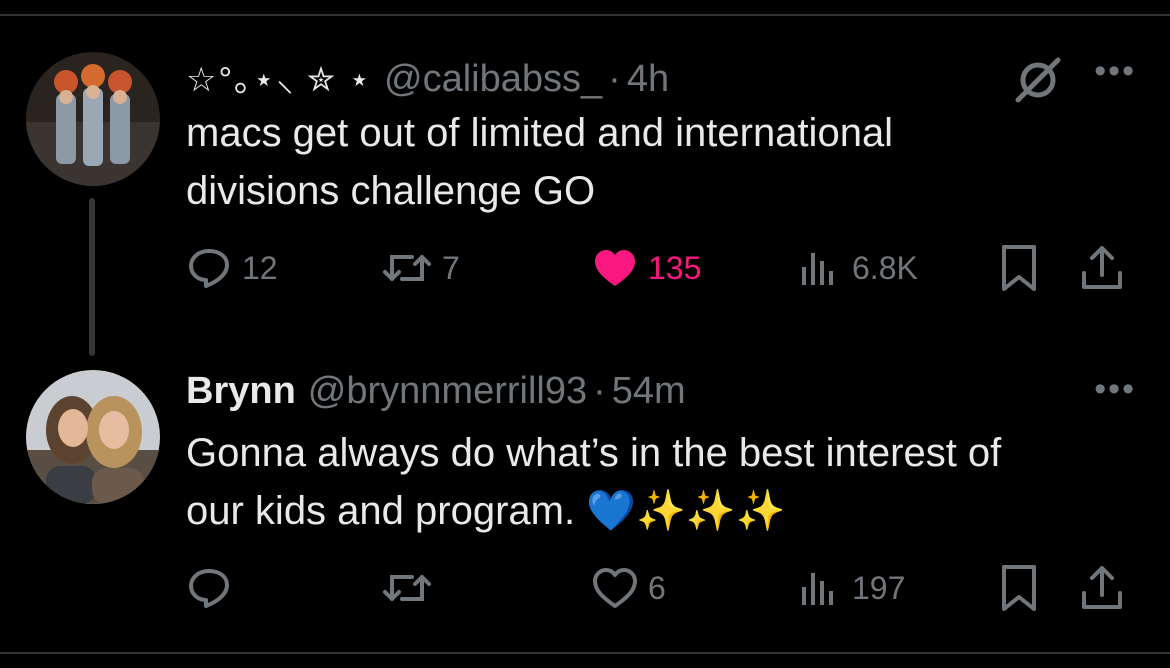  What do you see at coordinates (486, 511) in the screenshot?
I see `tweet-text-line: our kids and program. 💙✨✨✨` at bounding box center [486, 511].